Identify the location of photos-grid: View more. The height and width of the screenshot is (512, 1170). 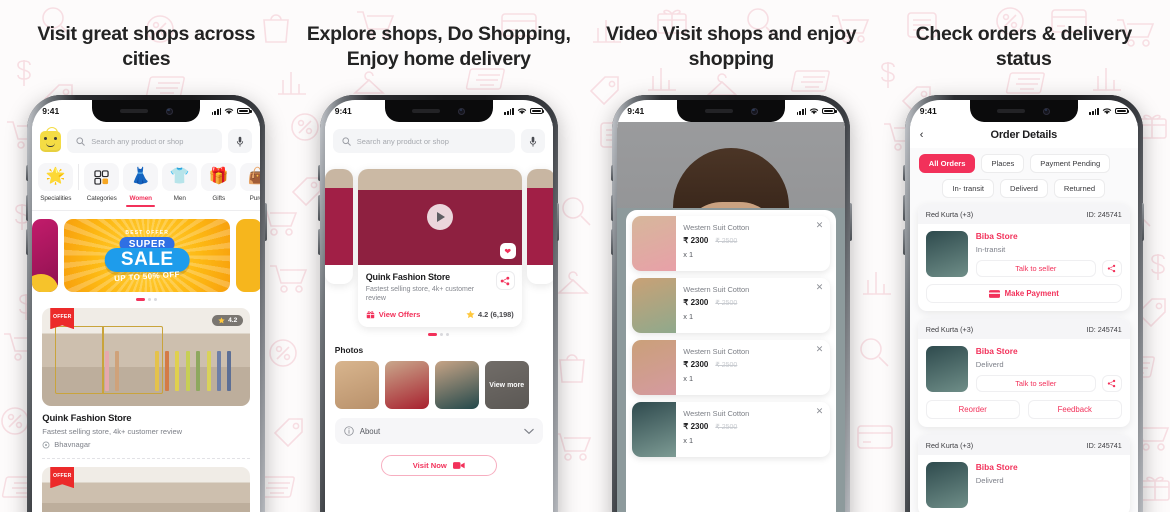
(439, 382).